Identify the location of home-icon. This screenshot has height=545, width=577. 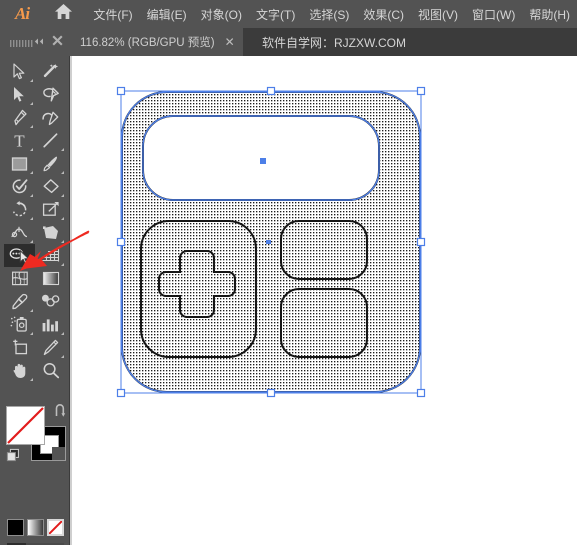
(63, 14).